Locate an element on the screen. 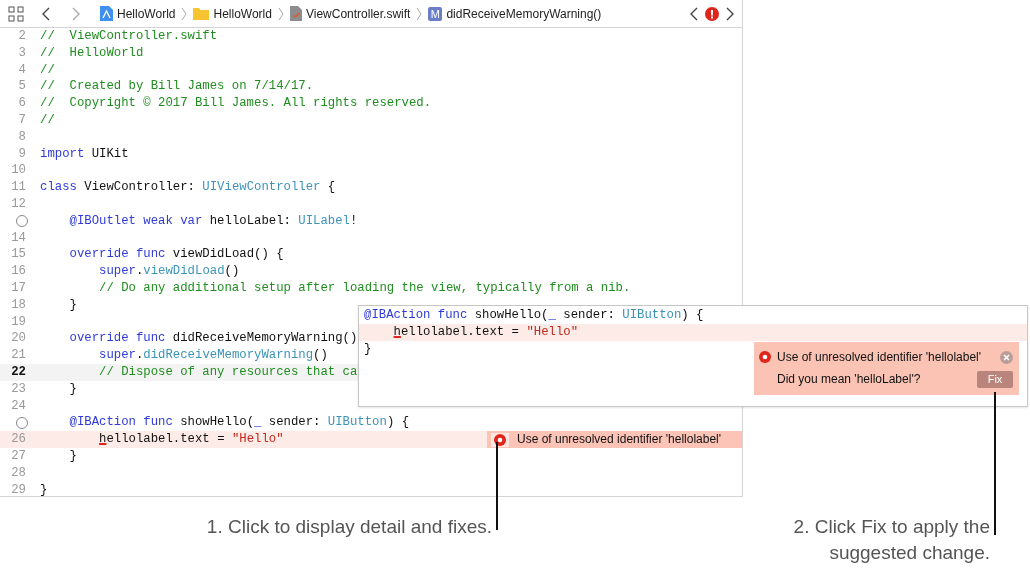  line-number: 20 is located at coordinates (18, 339).